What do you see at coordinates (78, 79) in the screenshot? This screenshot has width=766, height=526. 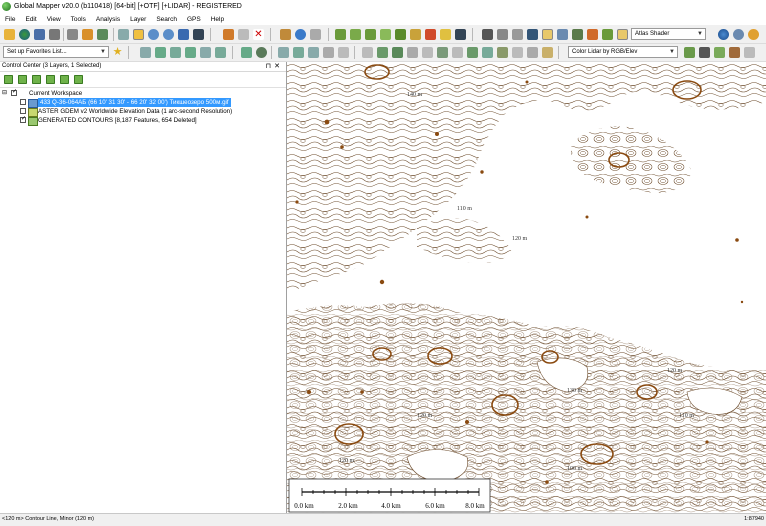 I see `layer-refresh-icon` at bounding box center [78, 79].